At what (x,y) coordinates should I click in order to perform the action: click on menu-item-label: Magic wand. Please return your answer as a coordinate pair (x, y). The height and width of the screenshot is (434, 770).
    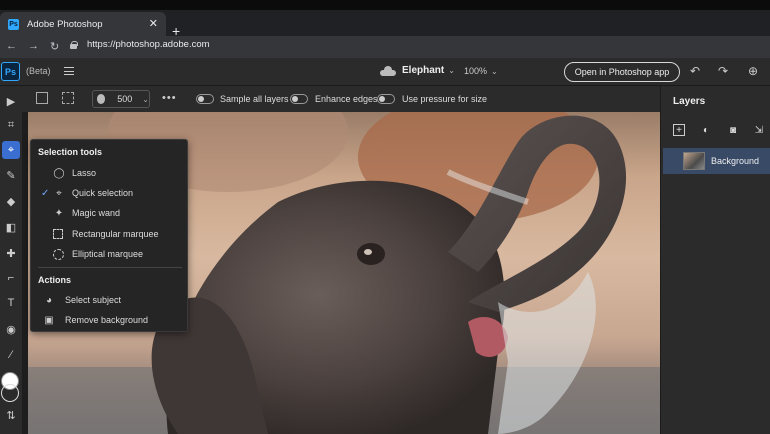
    Looking at the image, I should click on (96, 213).